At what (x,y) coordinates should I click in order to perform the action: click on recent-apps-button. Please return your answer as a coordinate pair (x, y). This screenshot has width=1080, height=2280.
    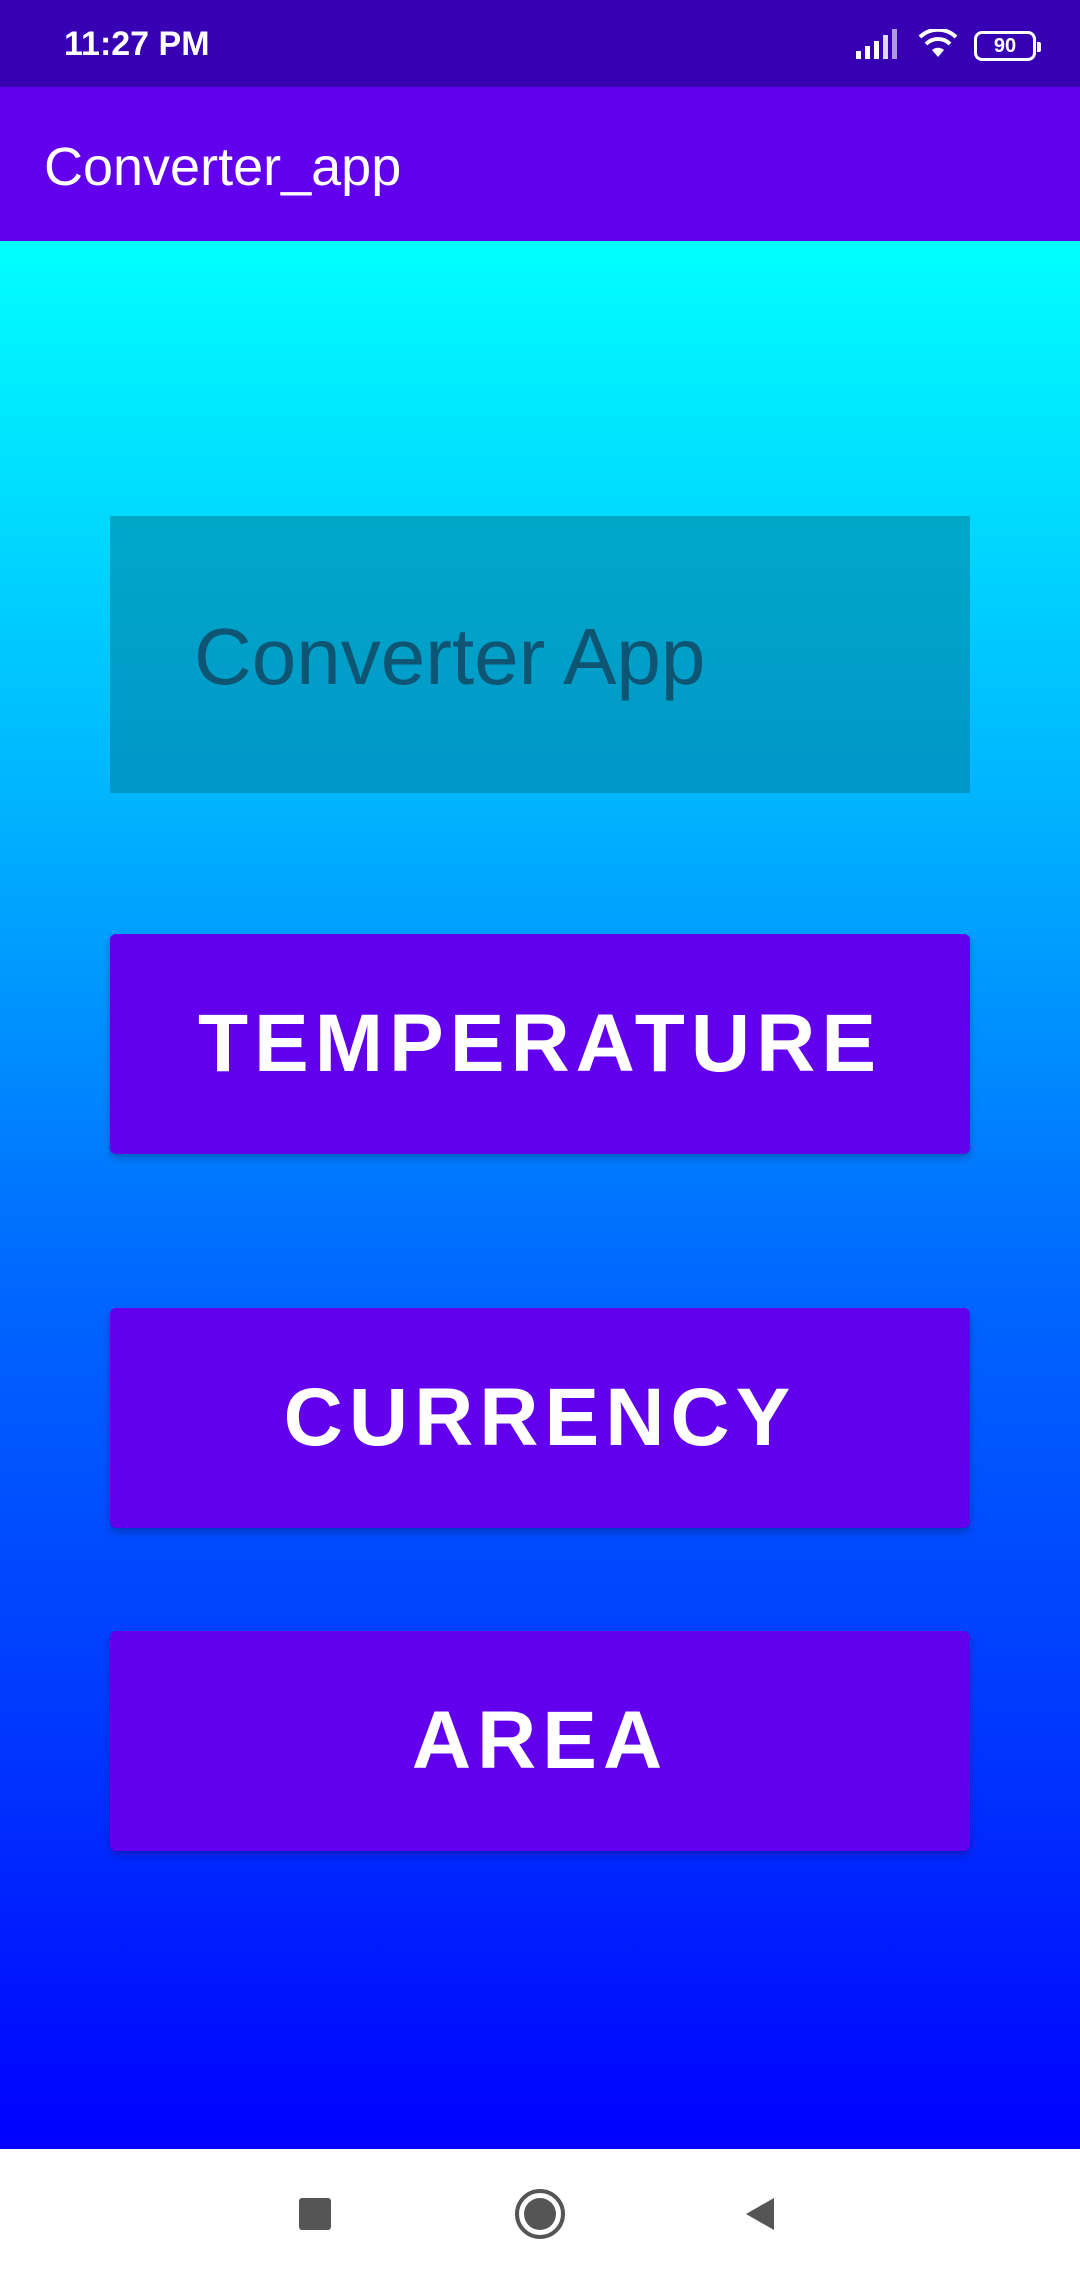
    Looking at the image, I should click on (315, 2214).